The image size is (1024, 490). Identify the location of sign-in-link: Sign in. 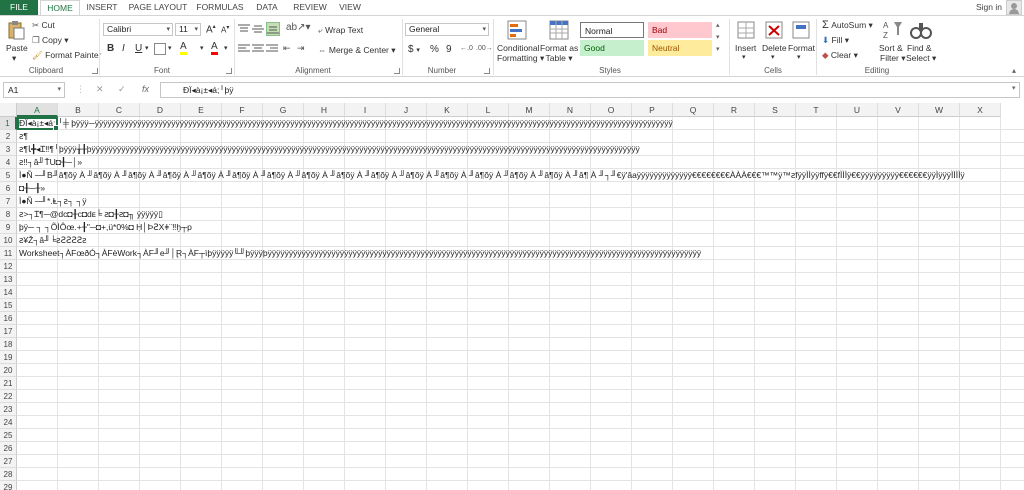
(989, 7).